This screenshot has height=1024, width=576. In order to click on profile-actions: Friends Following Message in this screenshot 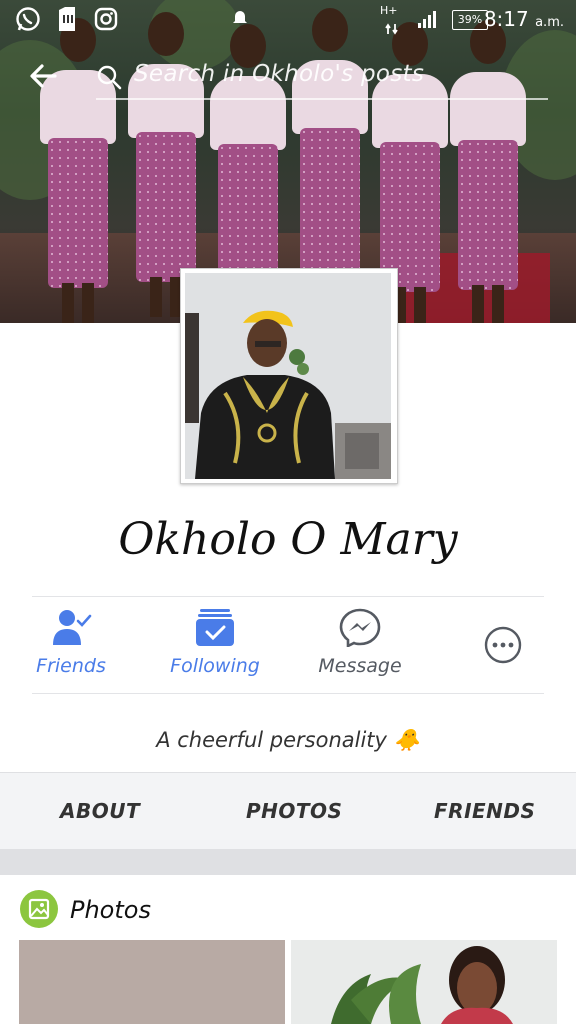, I will do `click(288, 645)`.